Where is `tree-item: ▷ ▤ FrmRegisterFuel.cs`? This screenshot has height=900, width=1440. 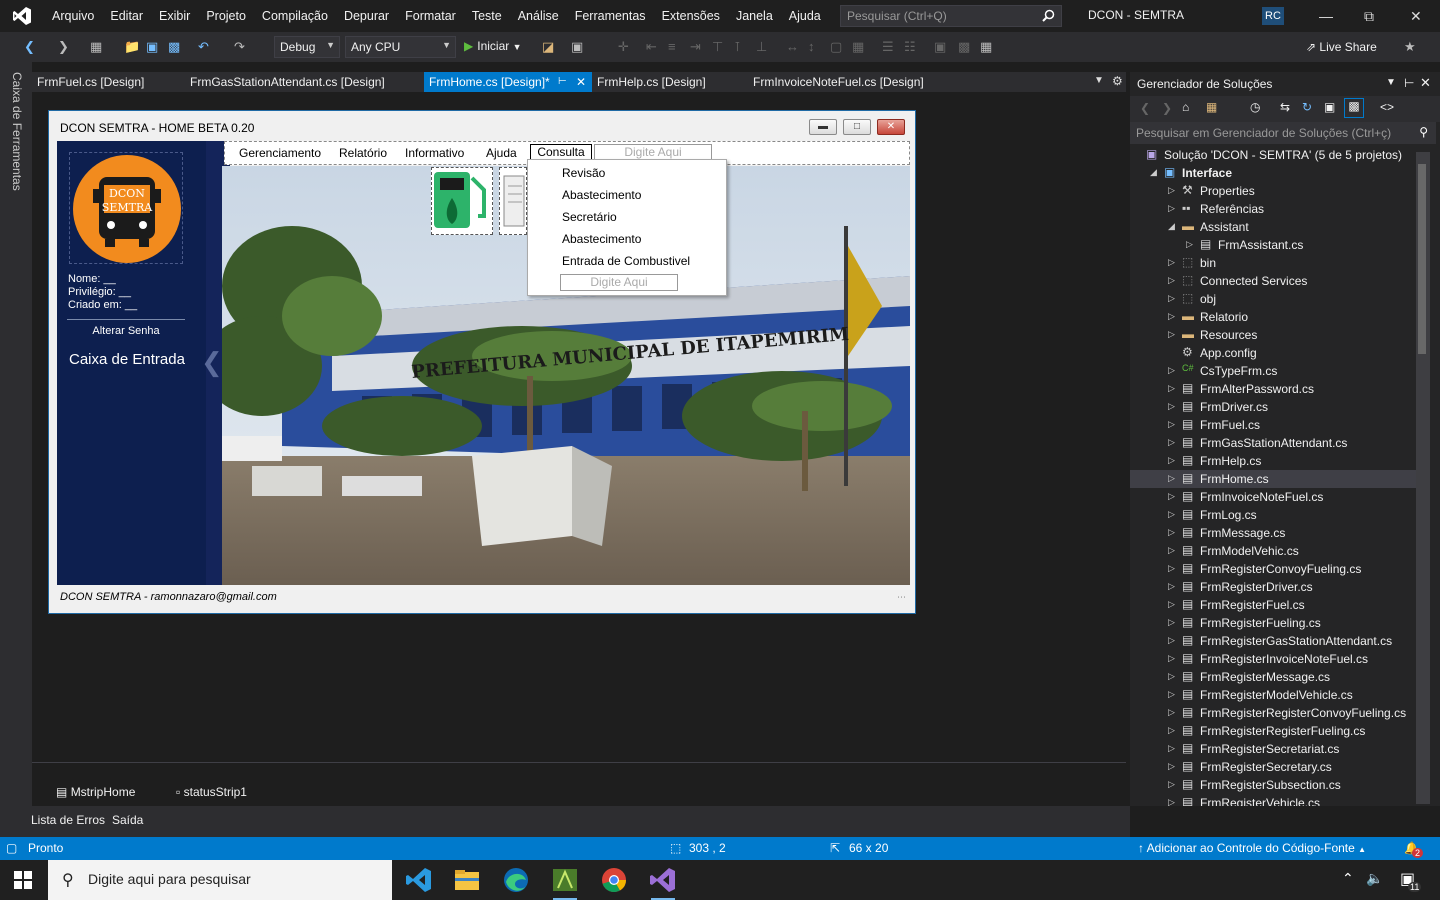 tree-item: ▷ ▤ FrmRegisterFuel.cs is located at coordinates (1275, 605).